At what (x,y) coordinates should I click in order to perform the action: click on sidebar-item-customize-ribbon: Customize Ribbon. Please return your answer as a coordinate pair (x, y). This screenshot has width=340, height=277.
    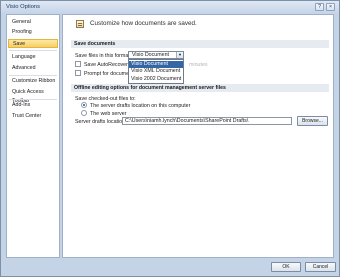
    Looking at the image, I should click on (33, 81).